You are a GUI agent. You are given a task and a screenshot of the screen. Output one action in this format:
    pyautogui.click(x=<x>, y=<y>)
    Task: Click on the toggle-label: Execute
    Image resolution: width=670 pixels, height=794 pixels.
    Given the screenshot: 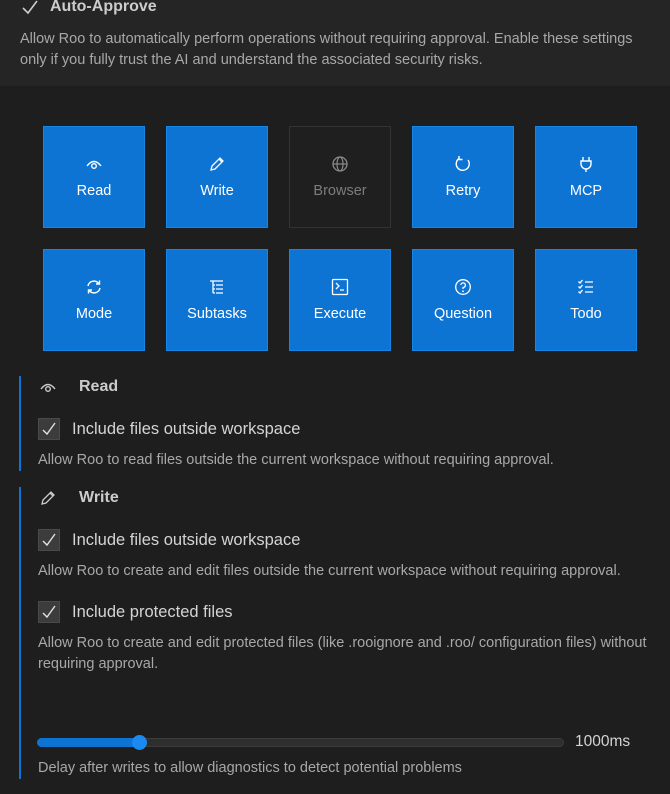 What is the action you would take?
    pyautogui.click(x=340, y=314)
    